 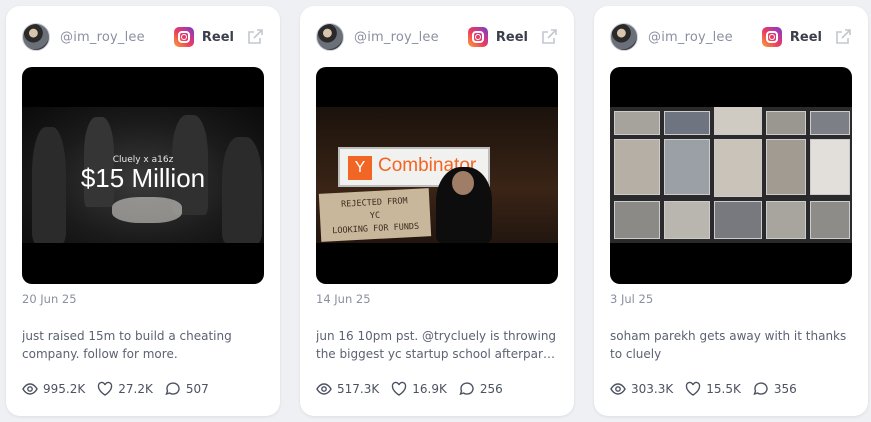 I want to click on views-stat: 517.3K, so click(x=347, y=389).